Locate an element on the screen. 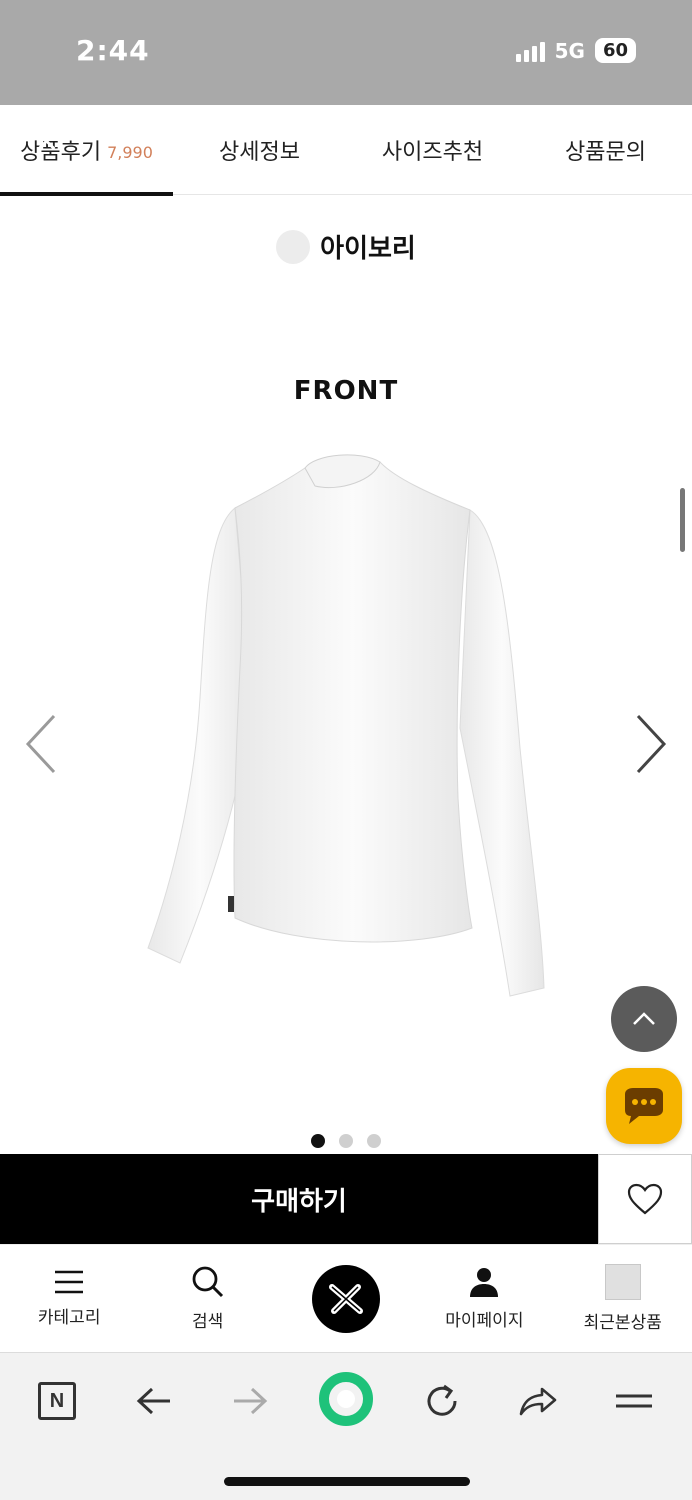  heart-icon is located at coordinates (645, 1199).